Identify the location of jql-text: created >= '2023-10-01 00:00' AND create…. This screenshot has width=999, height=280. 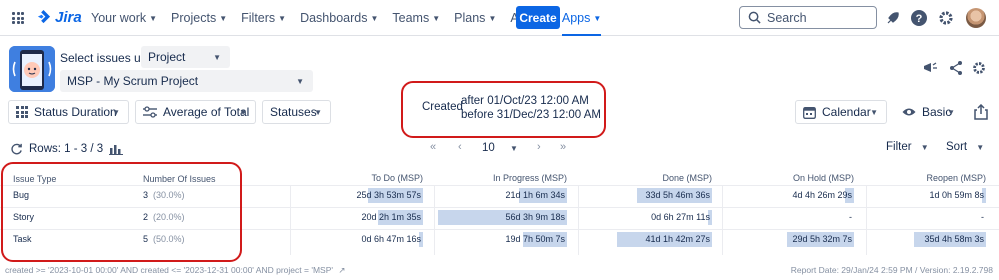
(169, 270).